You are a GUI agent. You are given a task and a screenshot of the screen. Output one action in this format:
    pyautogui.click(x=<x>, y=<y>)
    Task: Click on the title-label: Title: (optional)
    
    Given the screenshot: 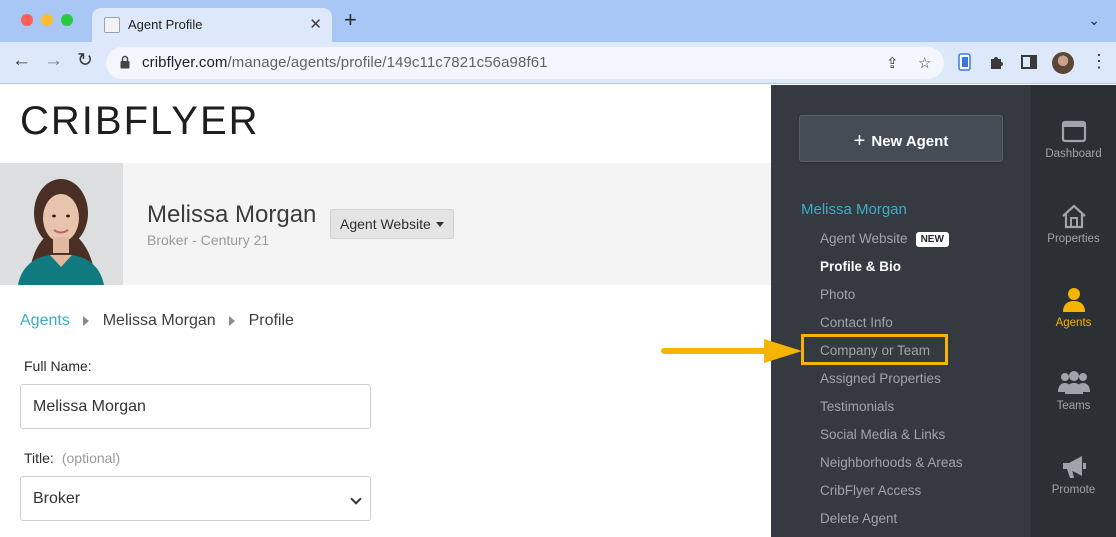 What is the action you would take?
    pyautogui.click(x=72, y=458)
    